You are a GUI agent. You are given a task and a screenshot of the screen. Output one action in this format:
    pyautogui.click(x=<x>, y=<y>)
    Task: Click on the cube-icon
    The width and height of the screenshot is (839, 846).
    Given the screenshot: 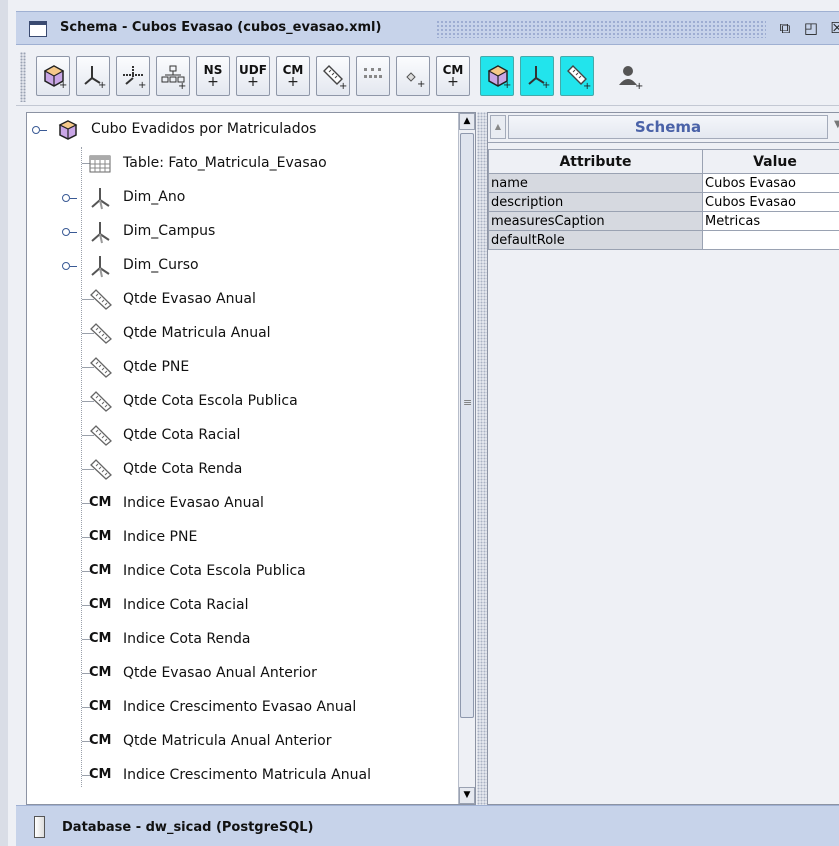 What is the action you would take?
    pyautogui.click(x=68, y=130)
    